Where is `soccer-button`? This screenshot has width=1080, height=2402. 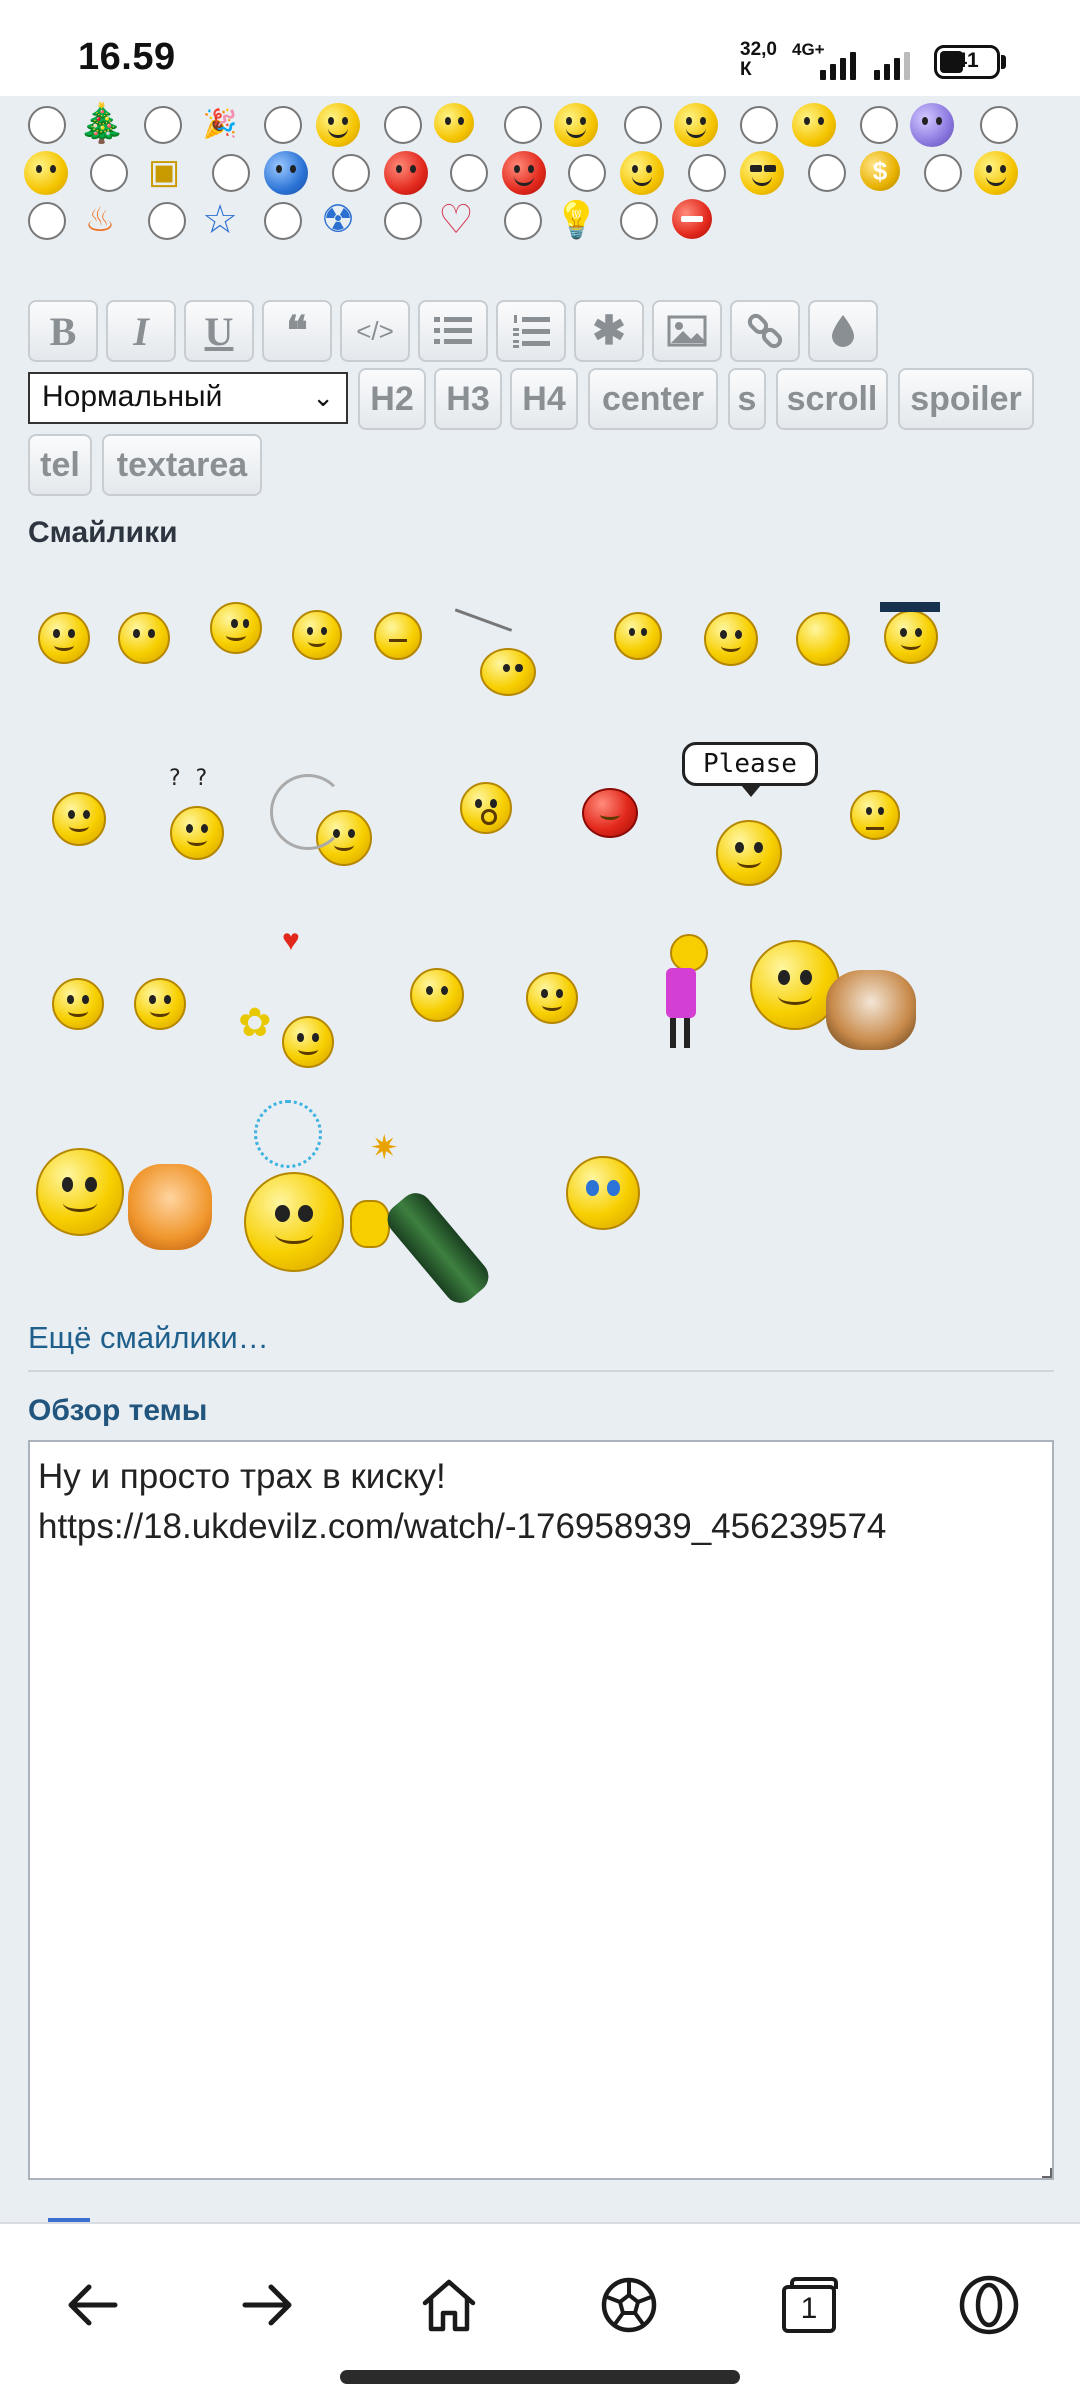
soccer-button is located at coordinates (629, 2305).